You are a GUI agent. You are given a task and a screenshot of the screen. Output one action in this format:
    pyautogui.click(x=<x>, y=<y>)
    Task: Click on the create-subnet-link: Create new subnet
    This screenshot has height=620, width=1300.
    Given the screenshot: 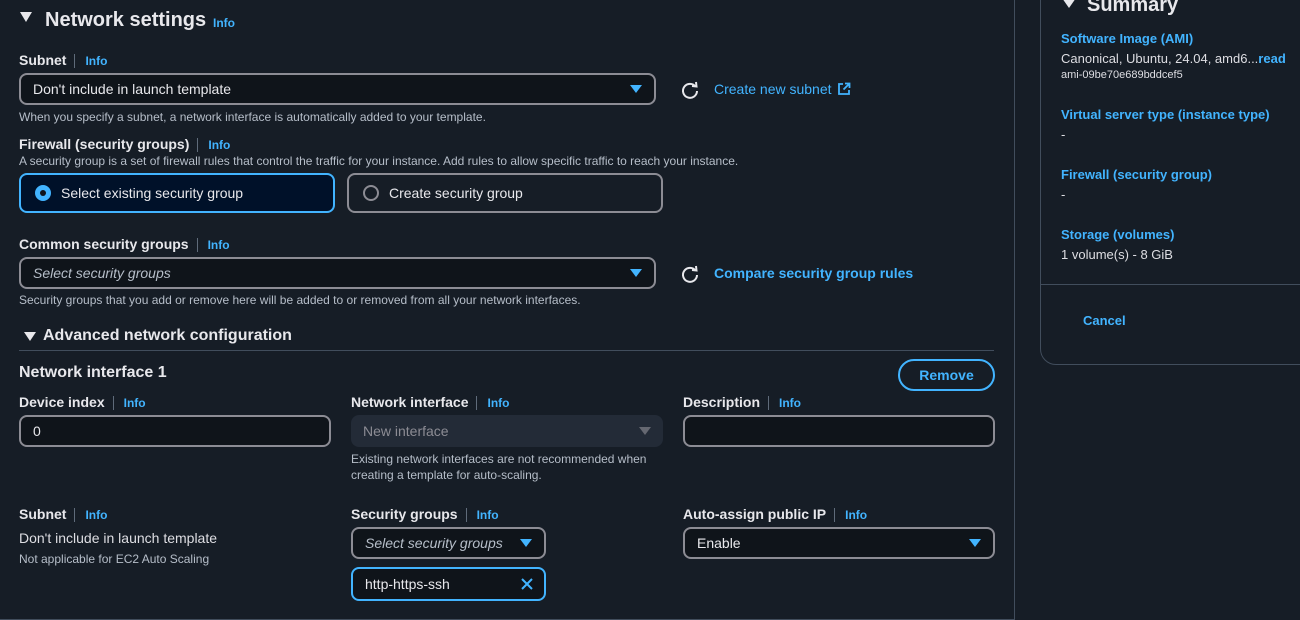 What is the action you would take?
    pyautogui.click(x=782, y=89)
    